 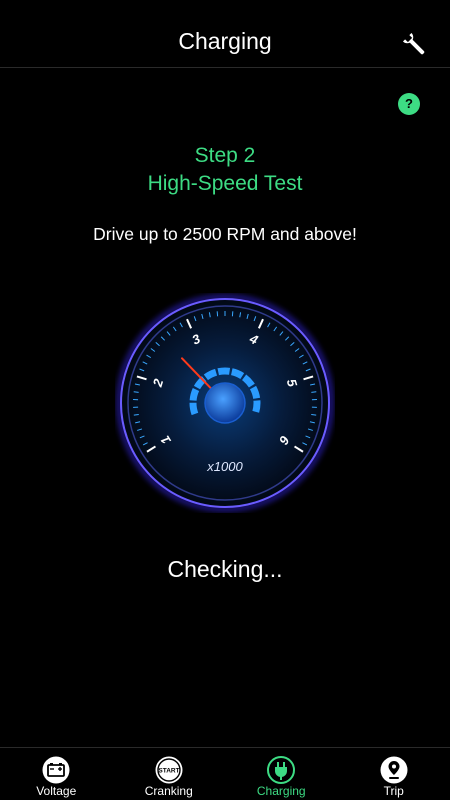 I want to click on plug-icon, so click(x=281, y=770).